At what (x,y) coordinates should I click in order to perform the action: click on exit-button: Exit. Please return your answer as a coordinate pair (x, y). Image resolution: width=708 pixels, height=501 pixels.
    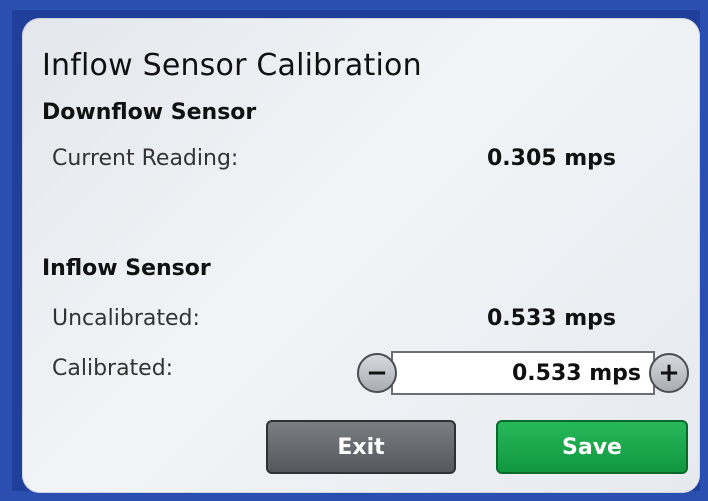
    Looking at the image, I should click on (361, 447).